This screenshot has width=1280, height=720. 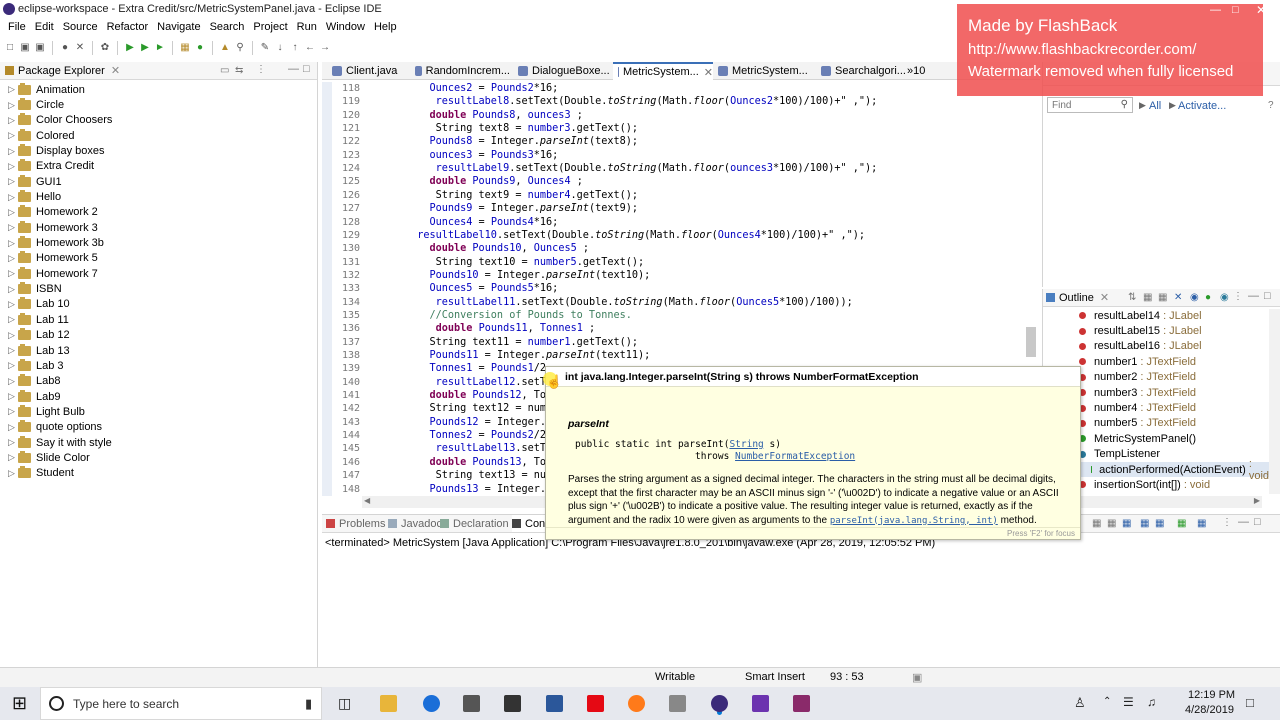 I want to click on code-line: Tonnes1 = Pounds1/2, so click(x=454, y=368).